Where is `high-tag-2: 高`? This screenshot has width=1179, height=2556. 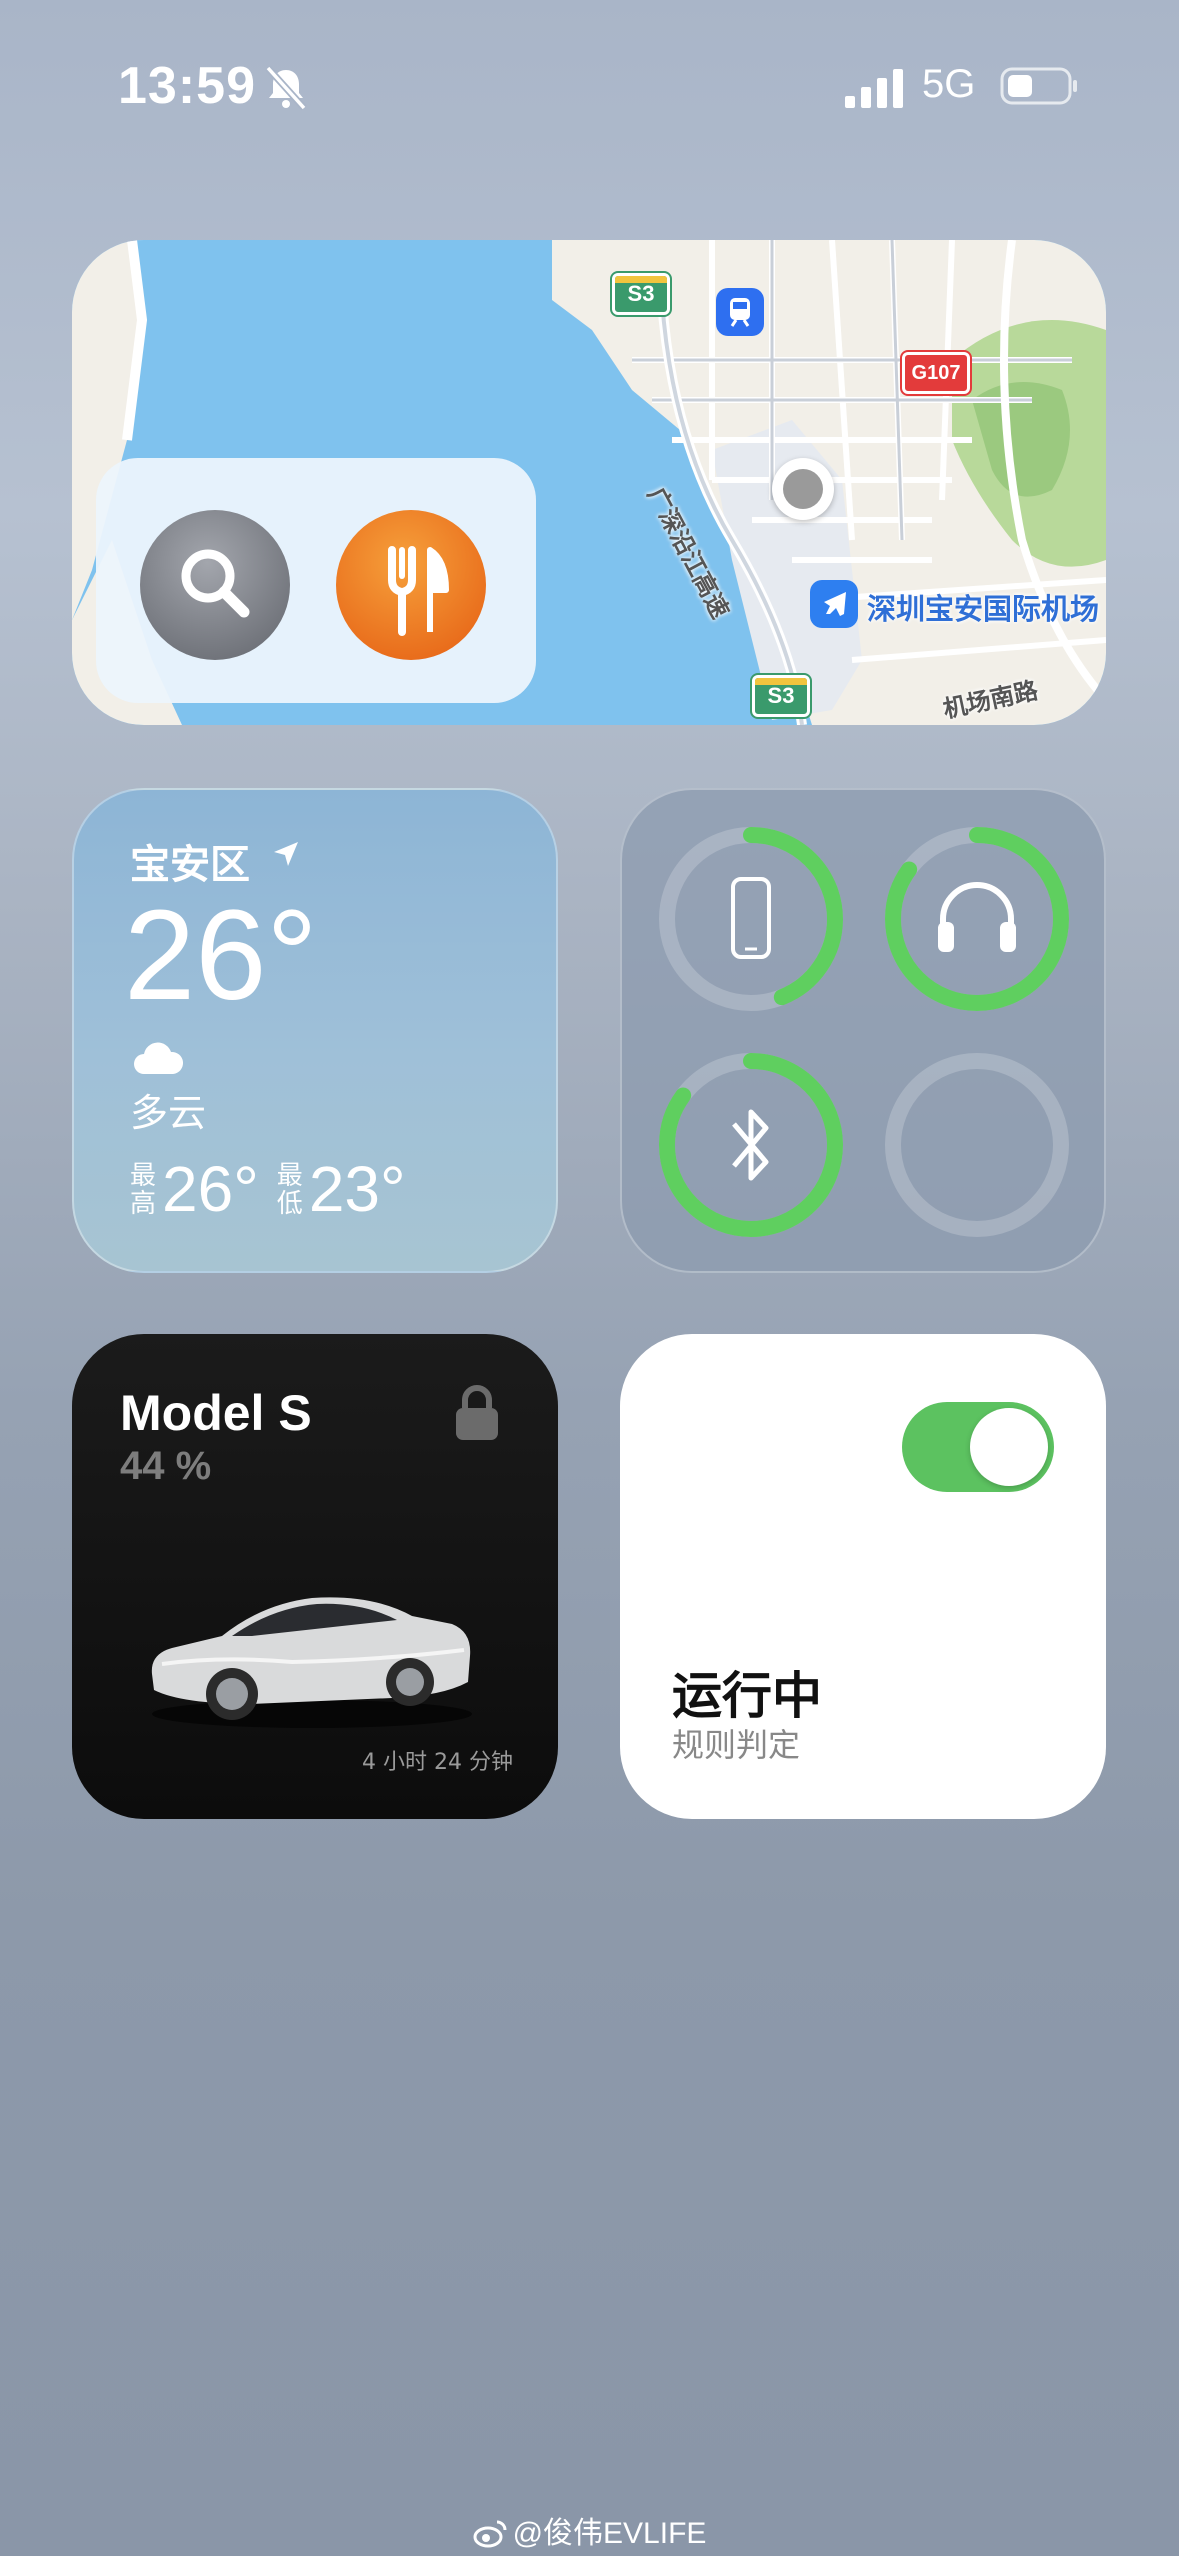 high-tag-2: 高 is located at coordinates (143, 1203).